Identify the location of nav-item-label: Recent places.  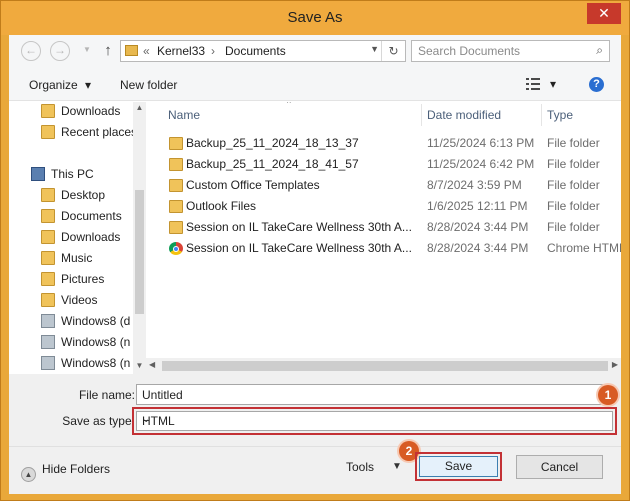
(99, 132).